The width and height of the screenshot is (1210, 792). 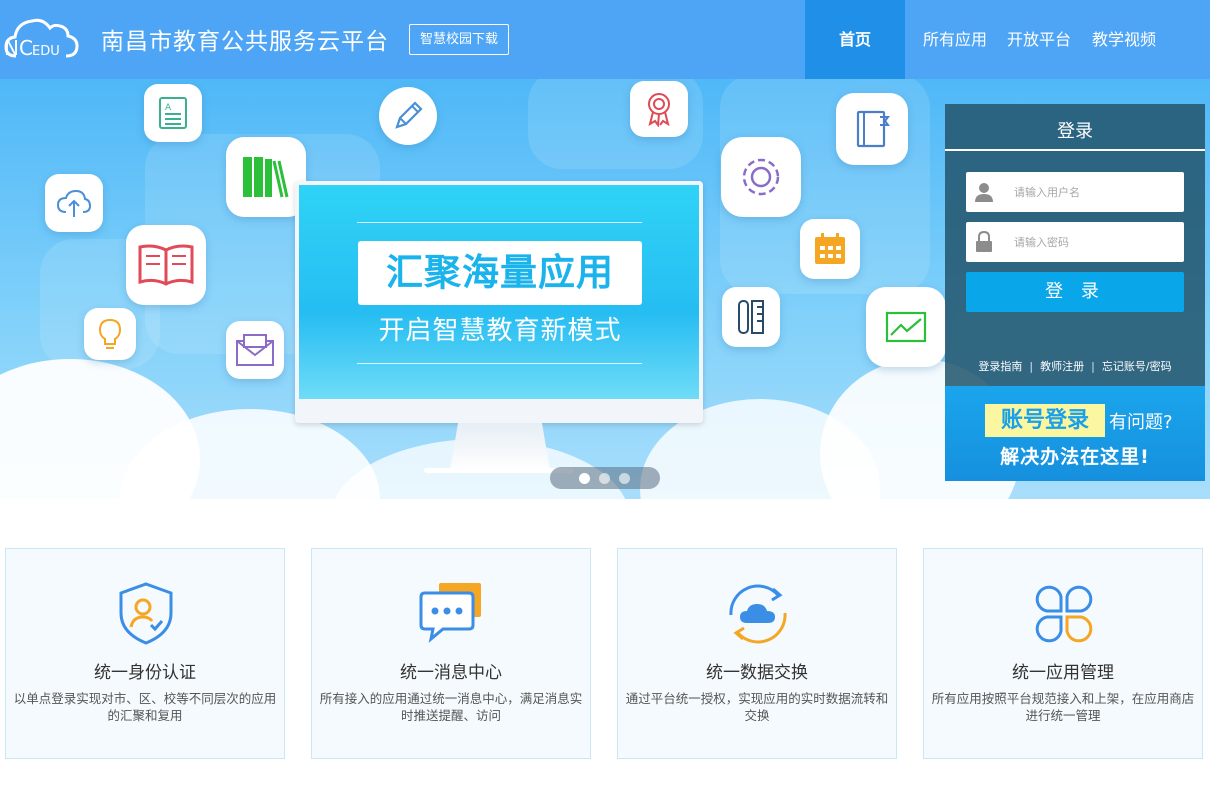 What do you see at coordinates (751, 317) in the screenshot?
I see `pen-ruler-icon` at bounding box center [751, 317].